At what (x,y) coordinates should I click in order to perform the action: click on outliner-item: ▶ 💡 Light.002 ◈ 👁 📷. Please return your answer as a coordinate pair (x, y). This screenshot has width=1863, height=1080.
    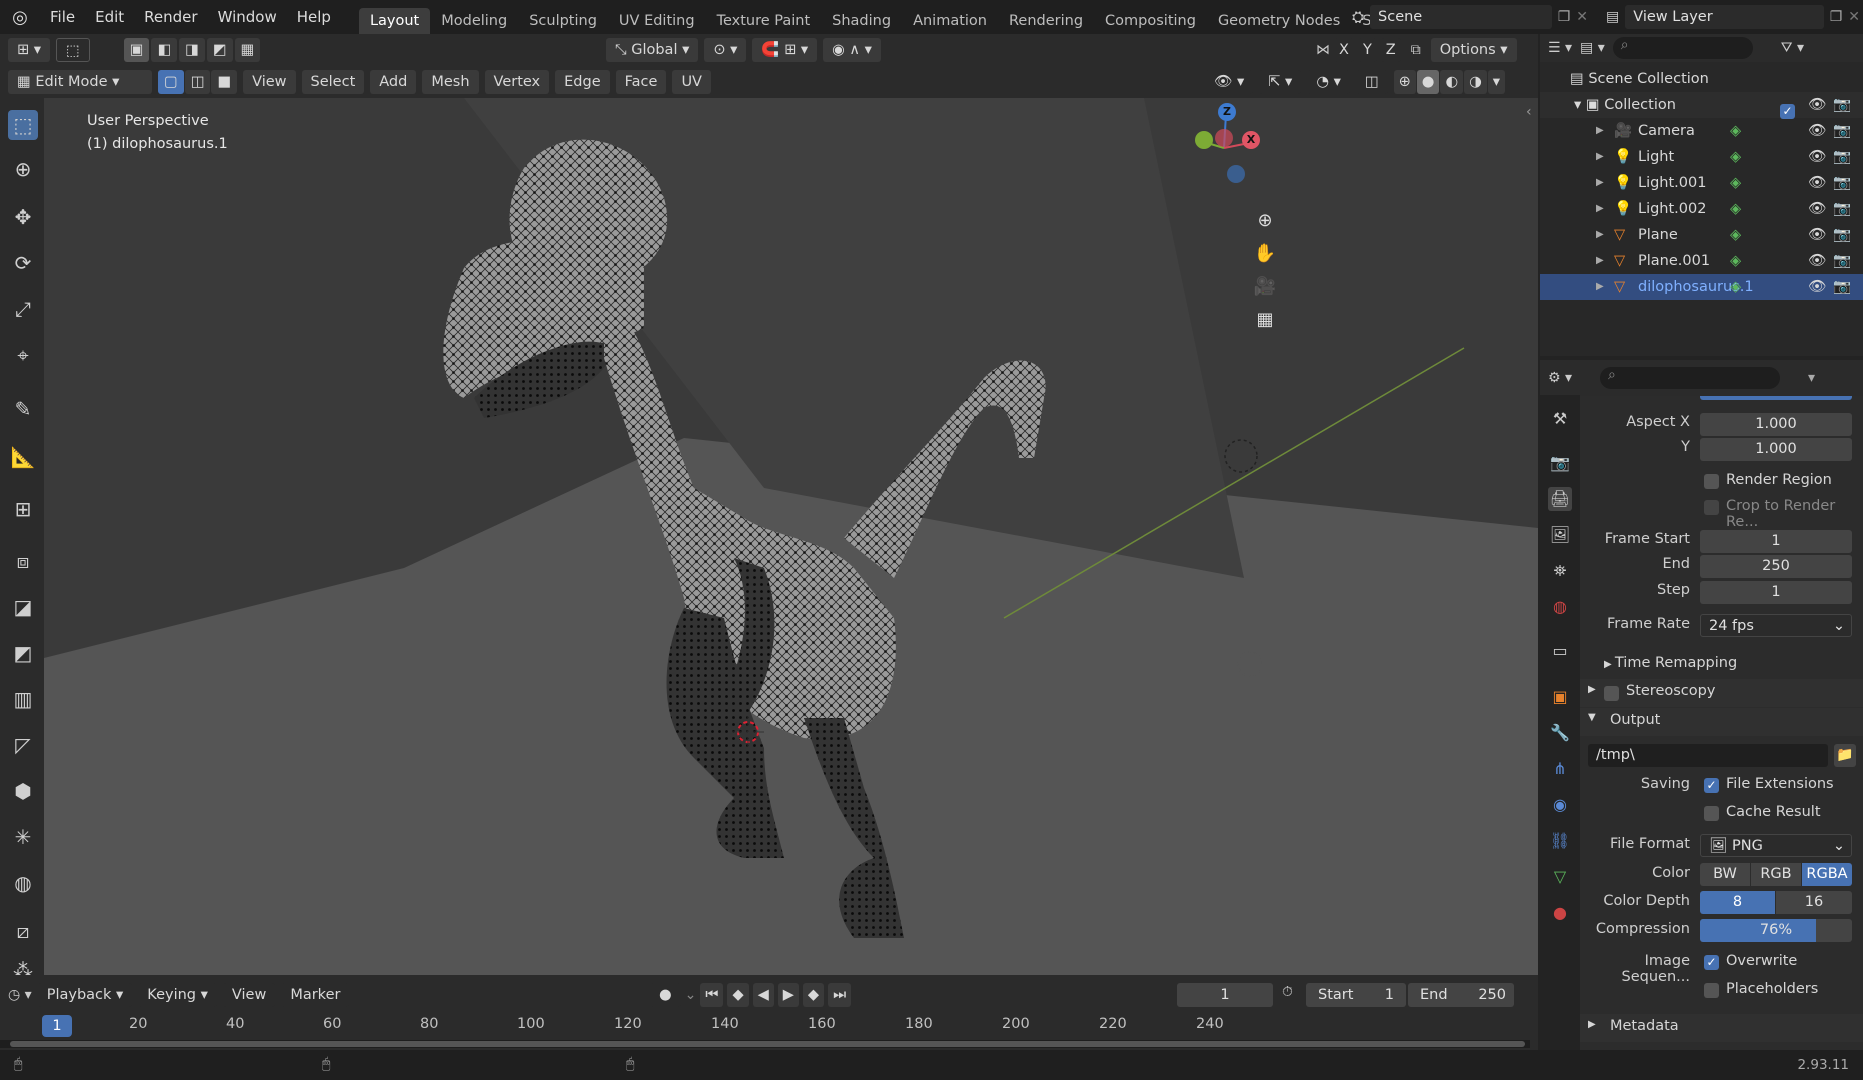
    Looking at the image, I should click on (1701, 209).